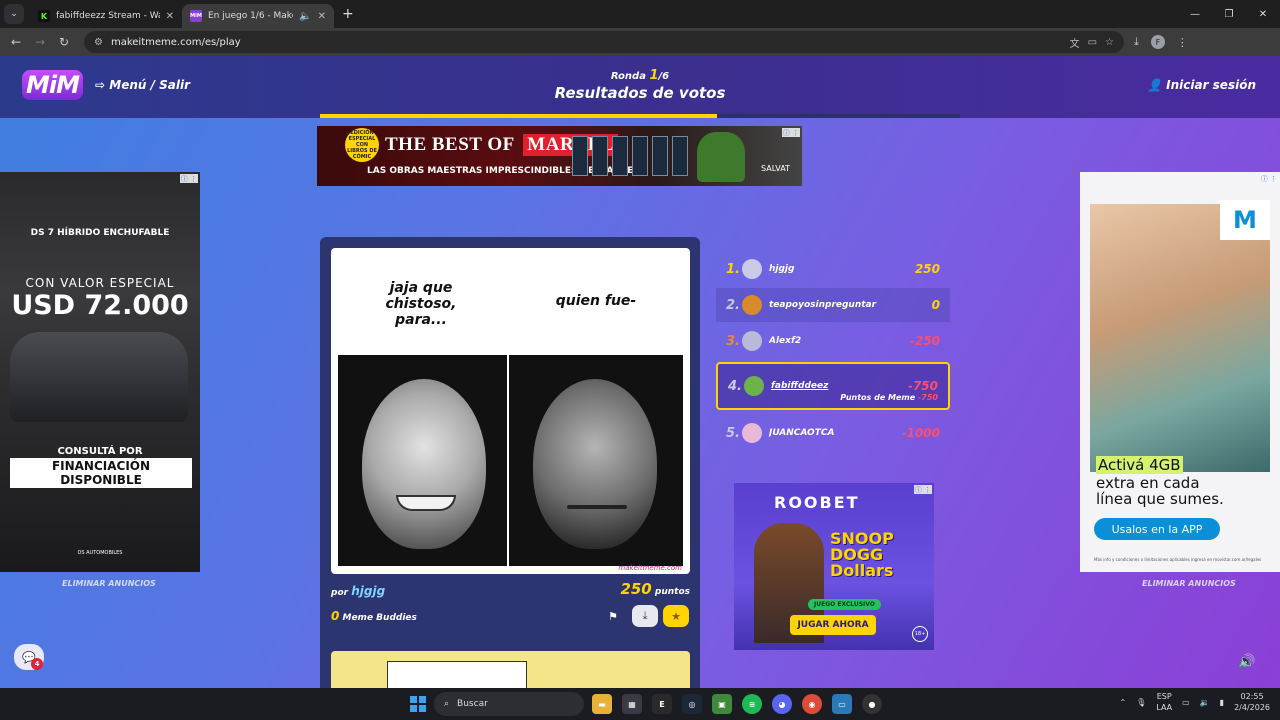 The width and height of the screenshot is (1280, 720). What do you see at coordinates (1122, 702) in the screenshot?
I see `tray-chevron-icon: ⌃` at bounding box center [1122, 702].